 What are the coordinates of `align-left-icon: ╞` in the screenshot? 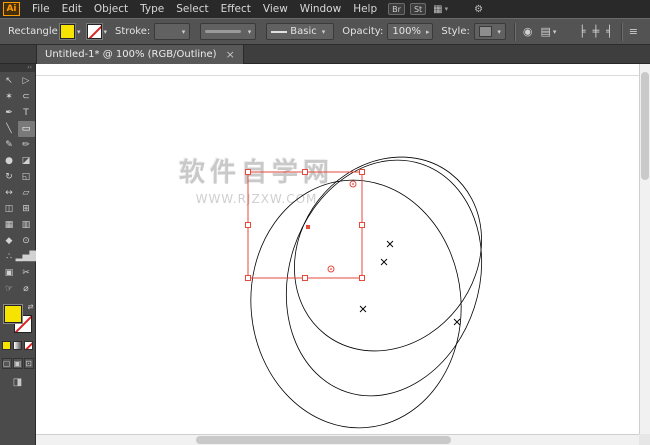 It's located at (582, 31).